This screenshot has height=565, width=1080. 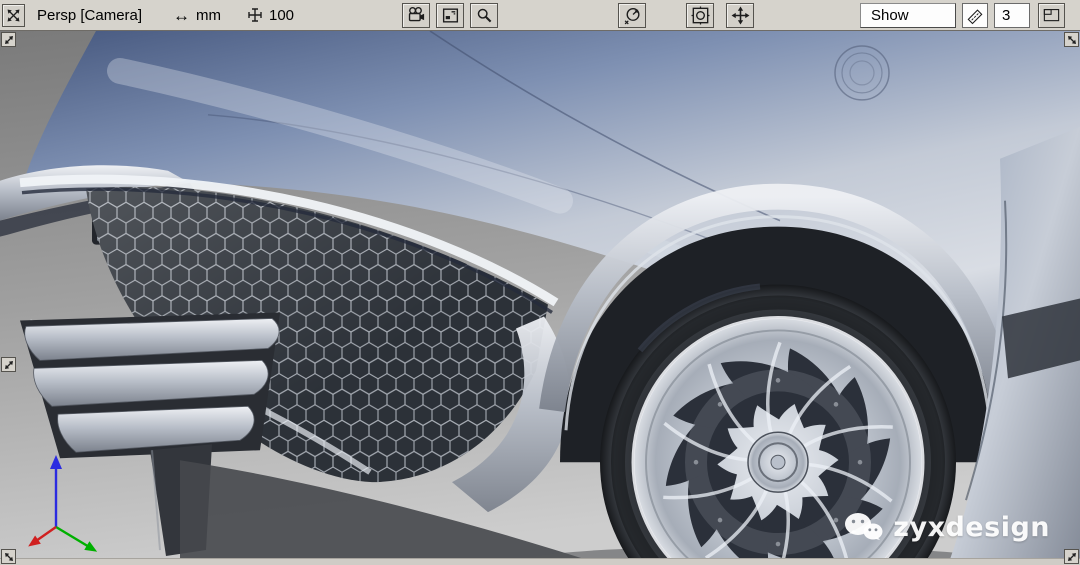 I want to click on ruler-icon, so click(x=975, y=16).